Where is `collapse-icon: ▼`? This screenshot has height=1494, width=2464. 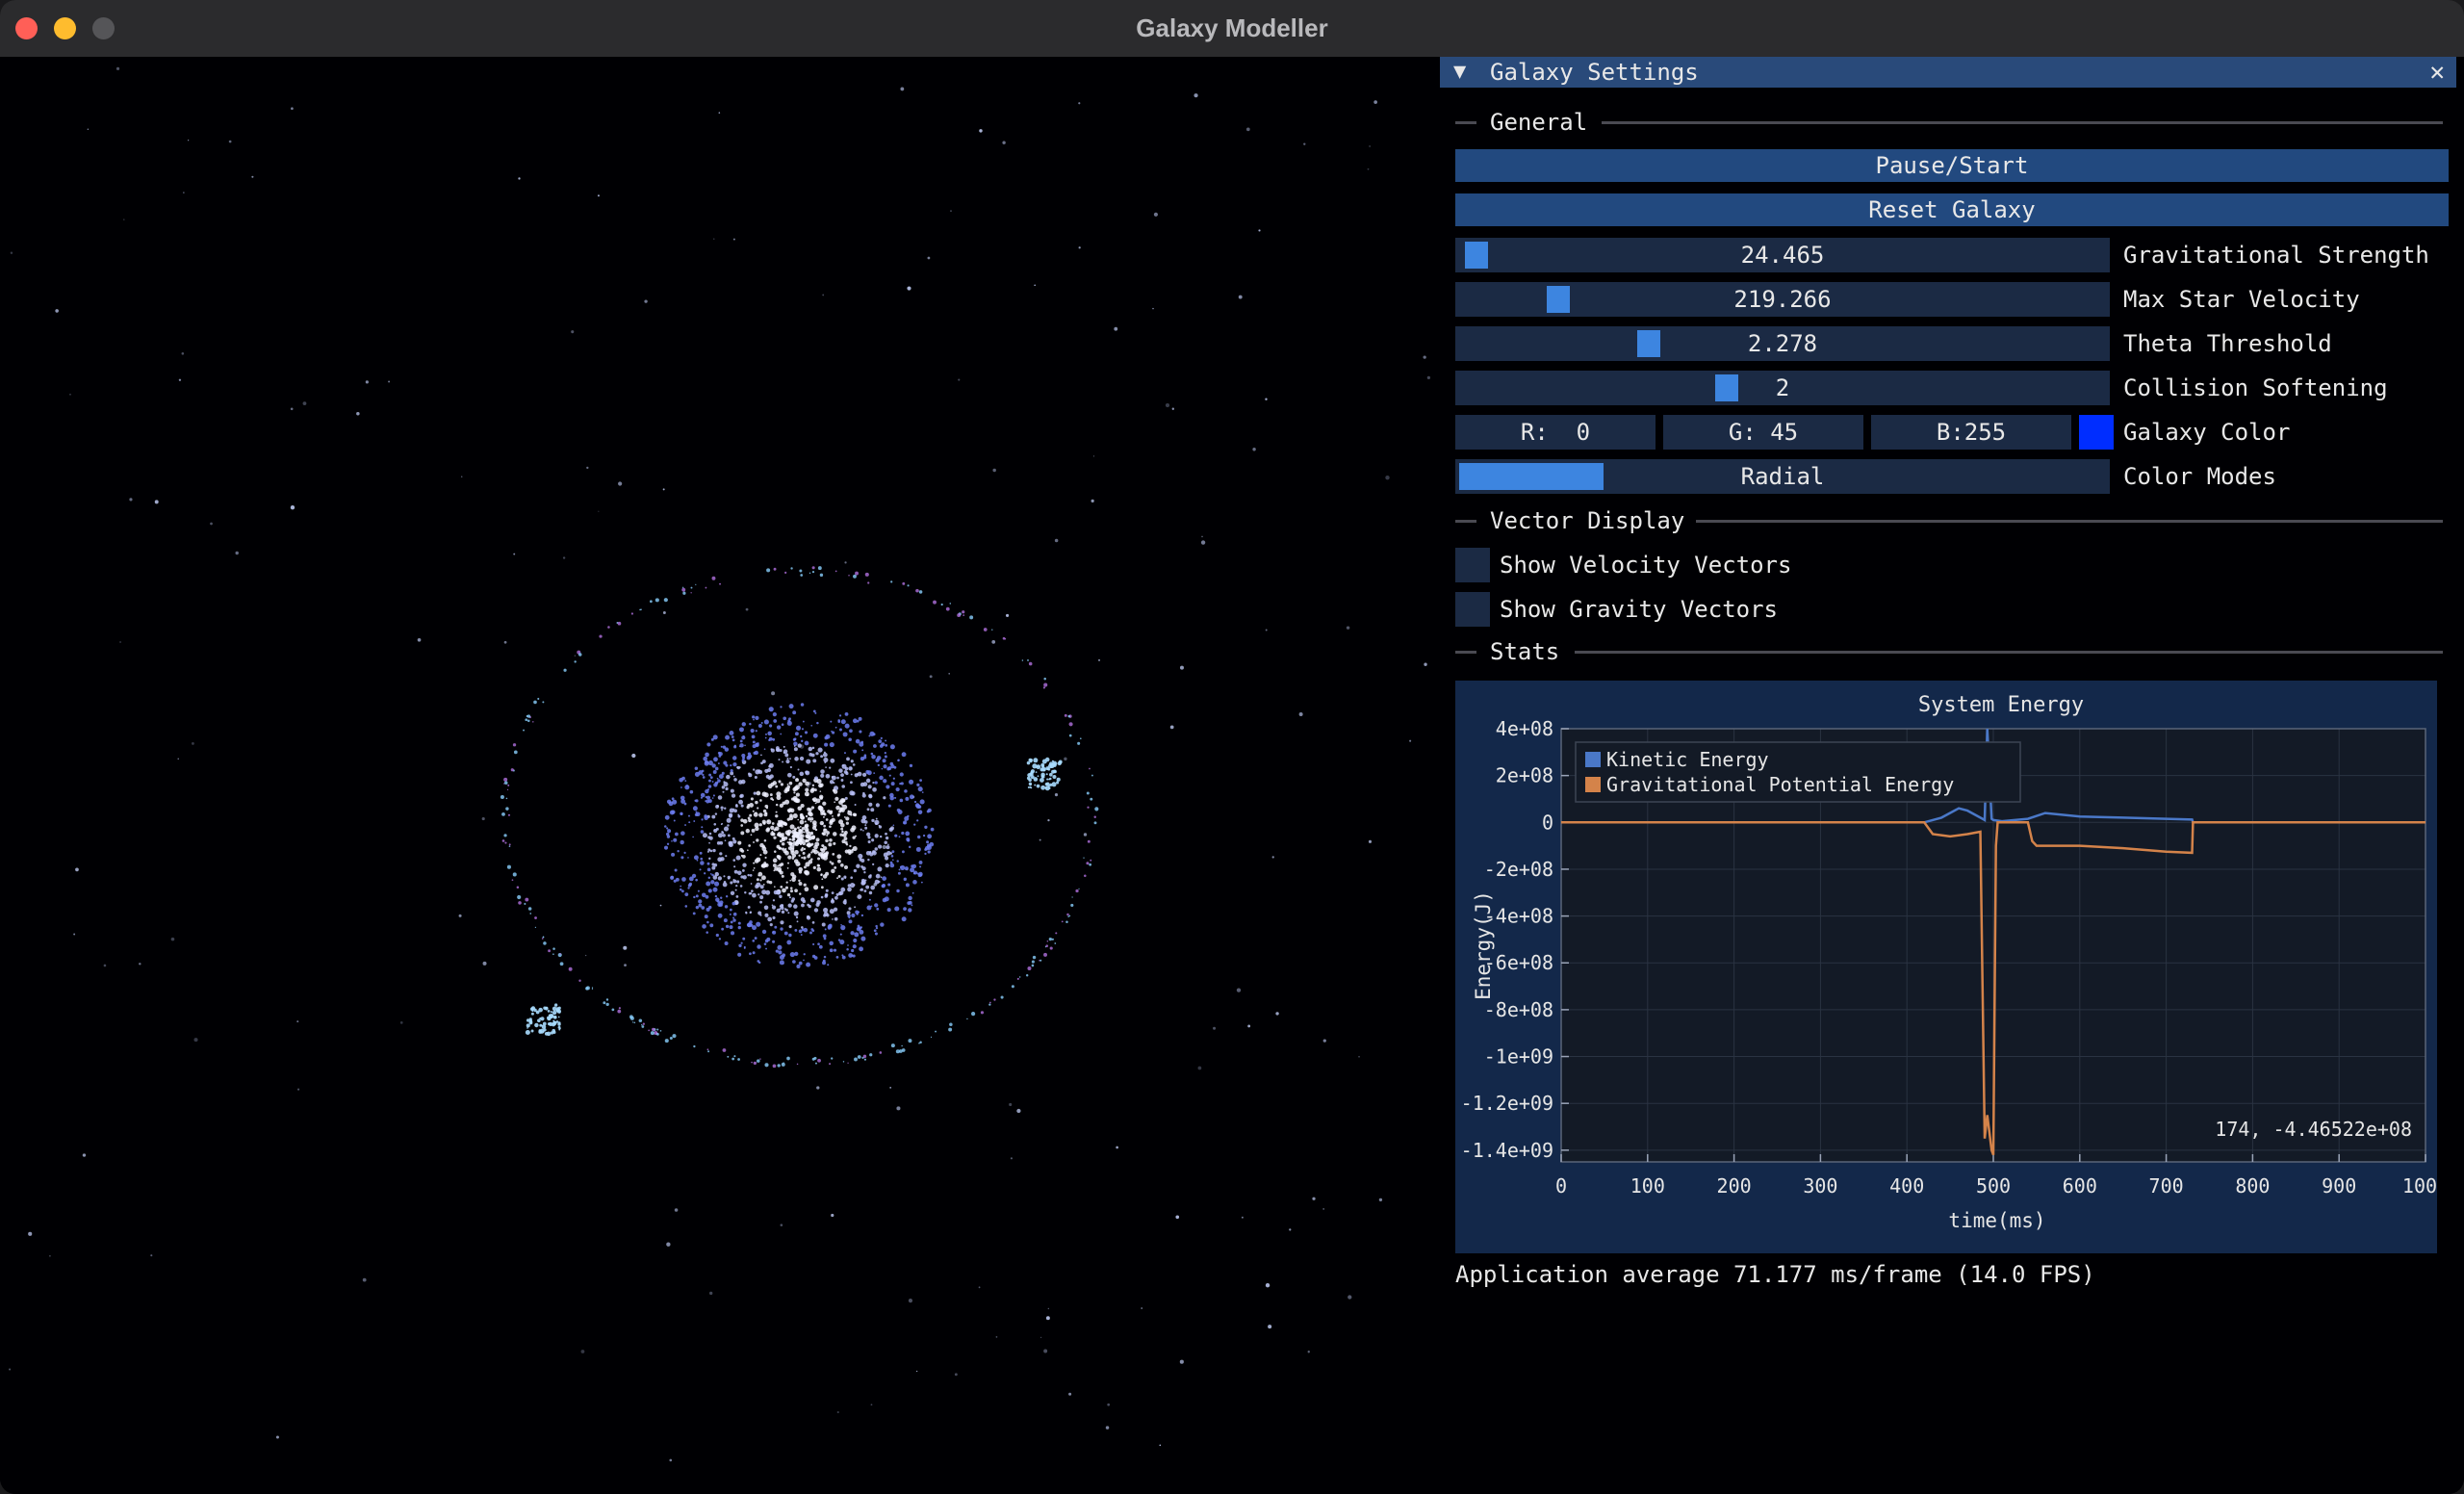
collapse-icon: ▼ is located at coordinates (1459, 73).